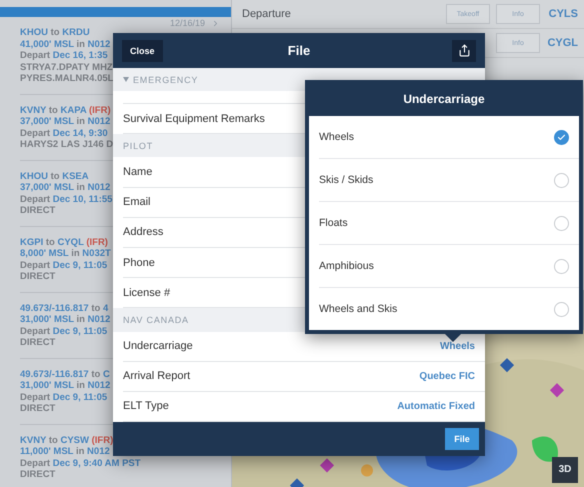 This screenshot has height=487, width=584. Describe the element at coordinates (561, 137) in the screenshot. I see `check-icon` at that location.